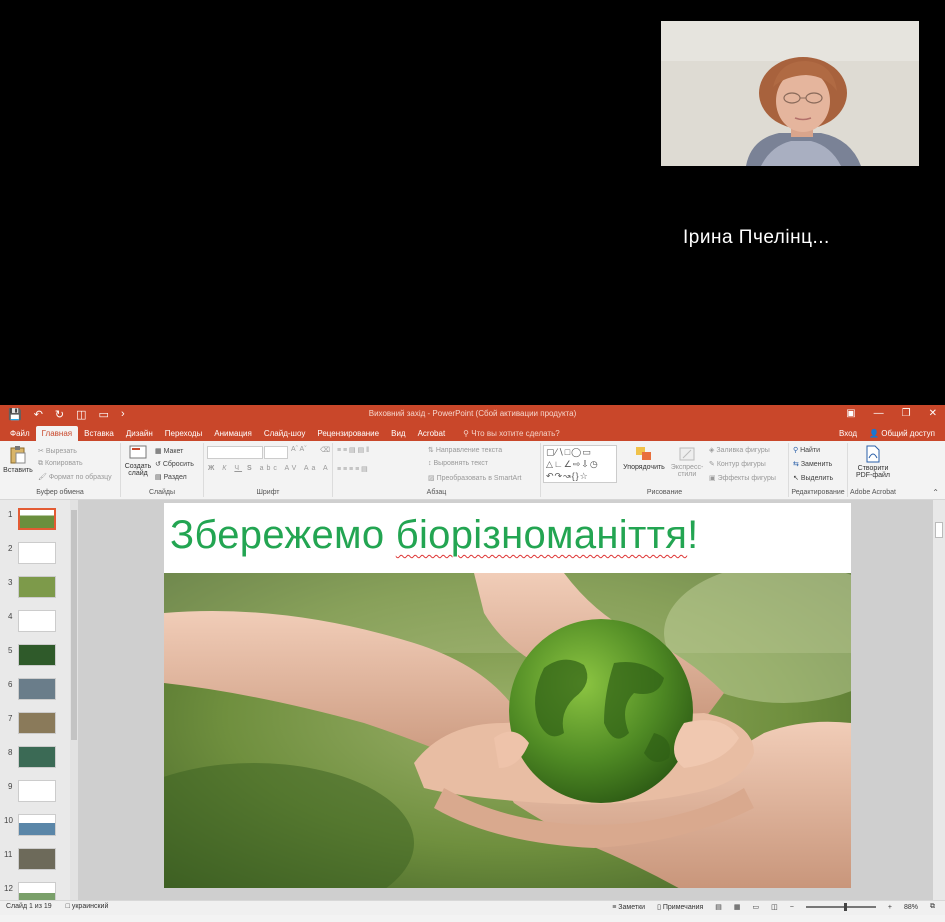  What do you see at coordinates (10, 752) in the screenshot?
I see `thumbnail-number: 8` at bounding box center [10, 752].